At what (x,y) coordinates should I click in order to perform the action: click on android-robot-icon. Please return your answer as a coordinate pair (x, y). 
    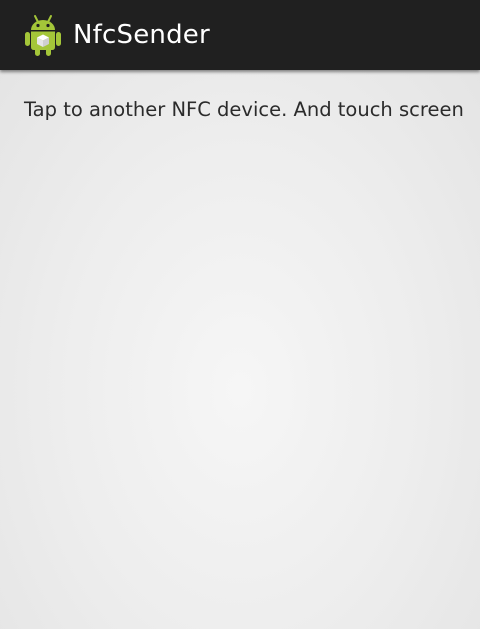
    Looking at the image, I should click on (43, 35).